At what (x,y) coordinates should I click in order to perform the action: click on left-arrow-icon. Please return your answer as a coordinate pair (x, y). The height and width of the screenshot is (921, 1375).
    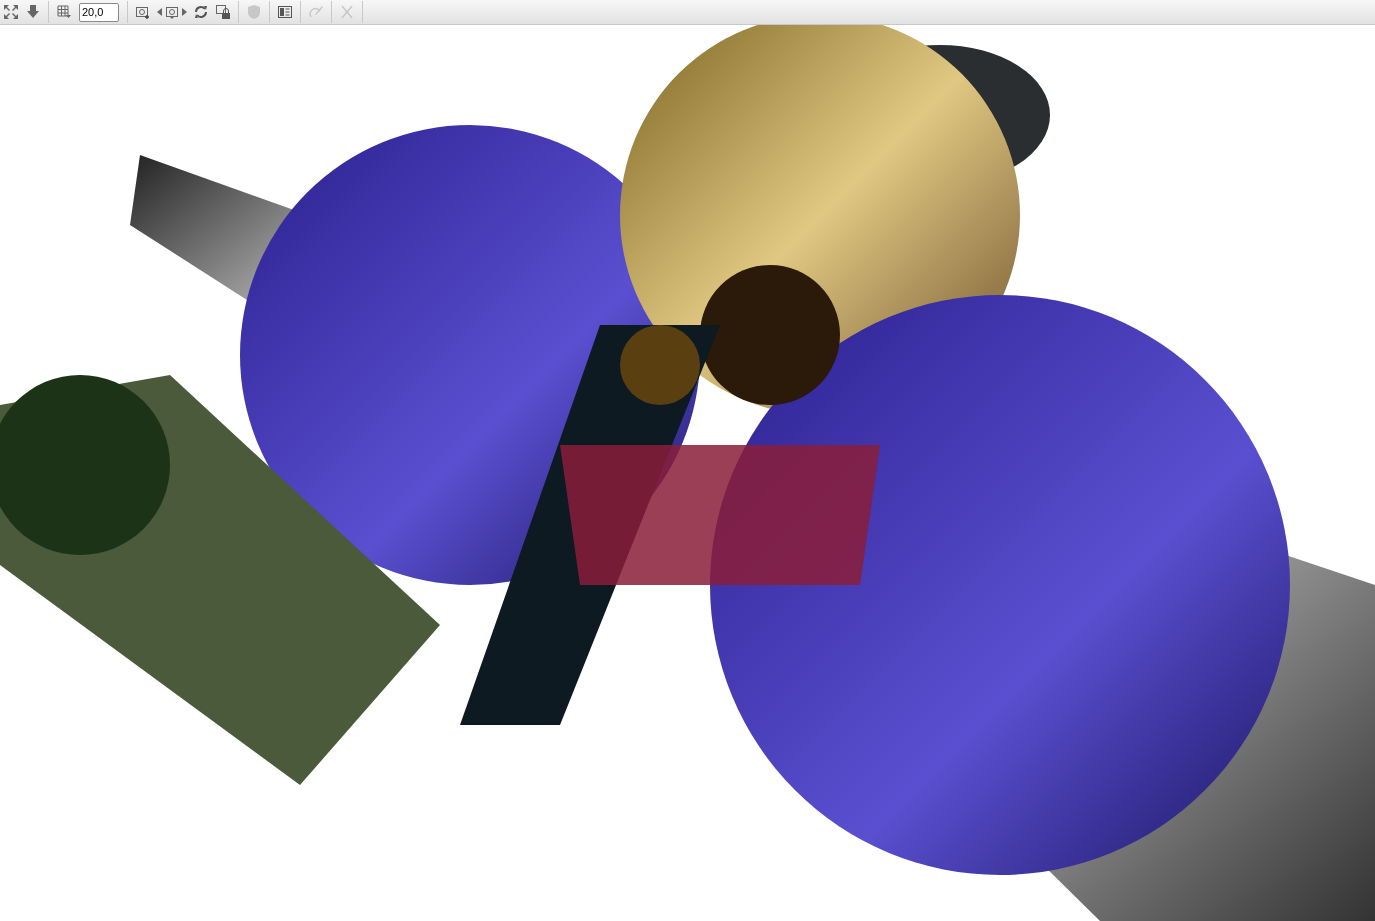
    Looking at the image, I should click on (159, 12).